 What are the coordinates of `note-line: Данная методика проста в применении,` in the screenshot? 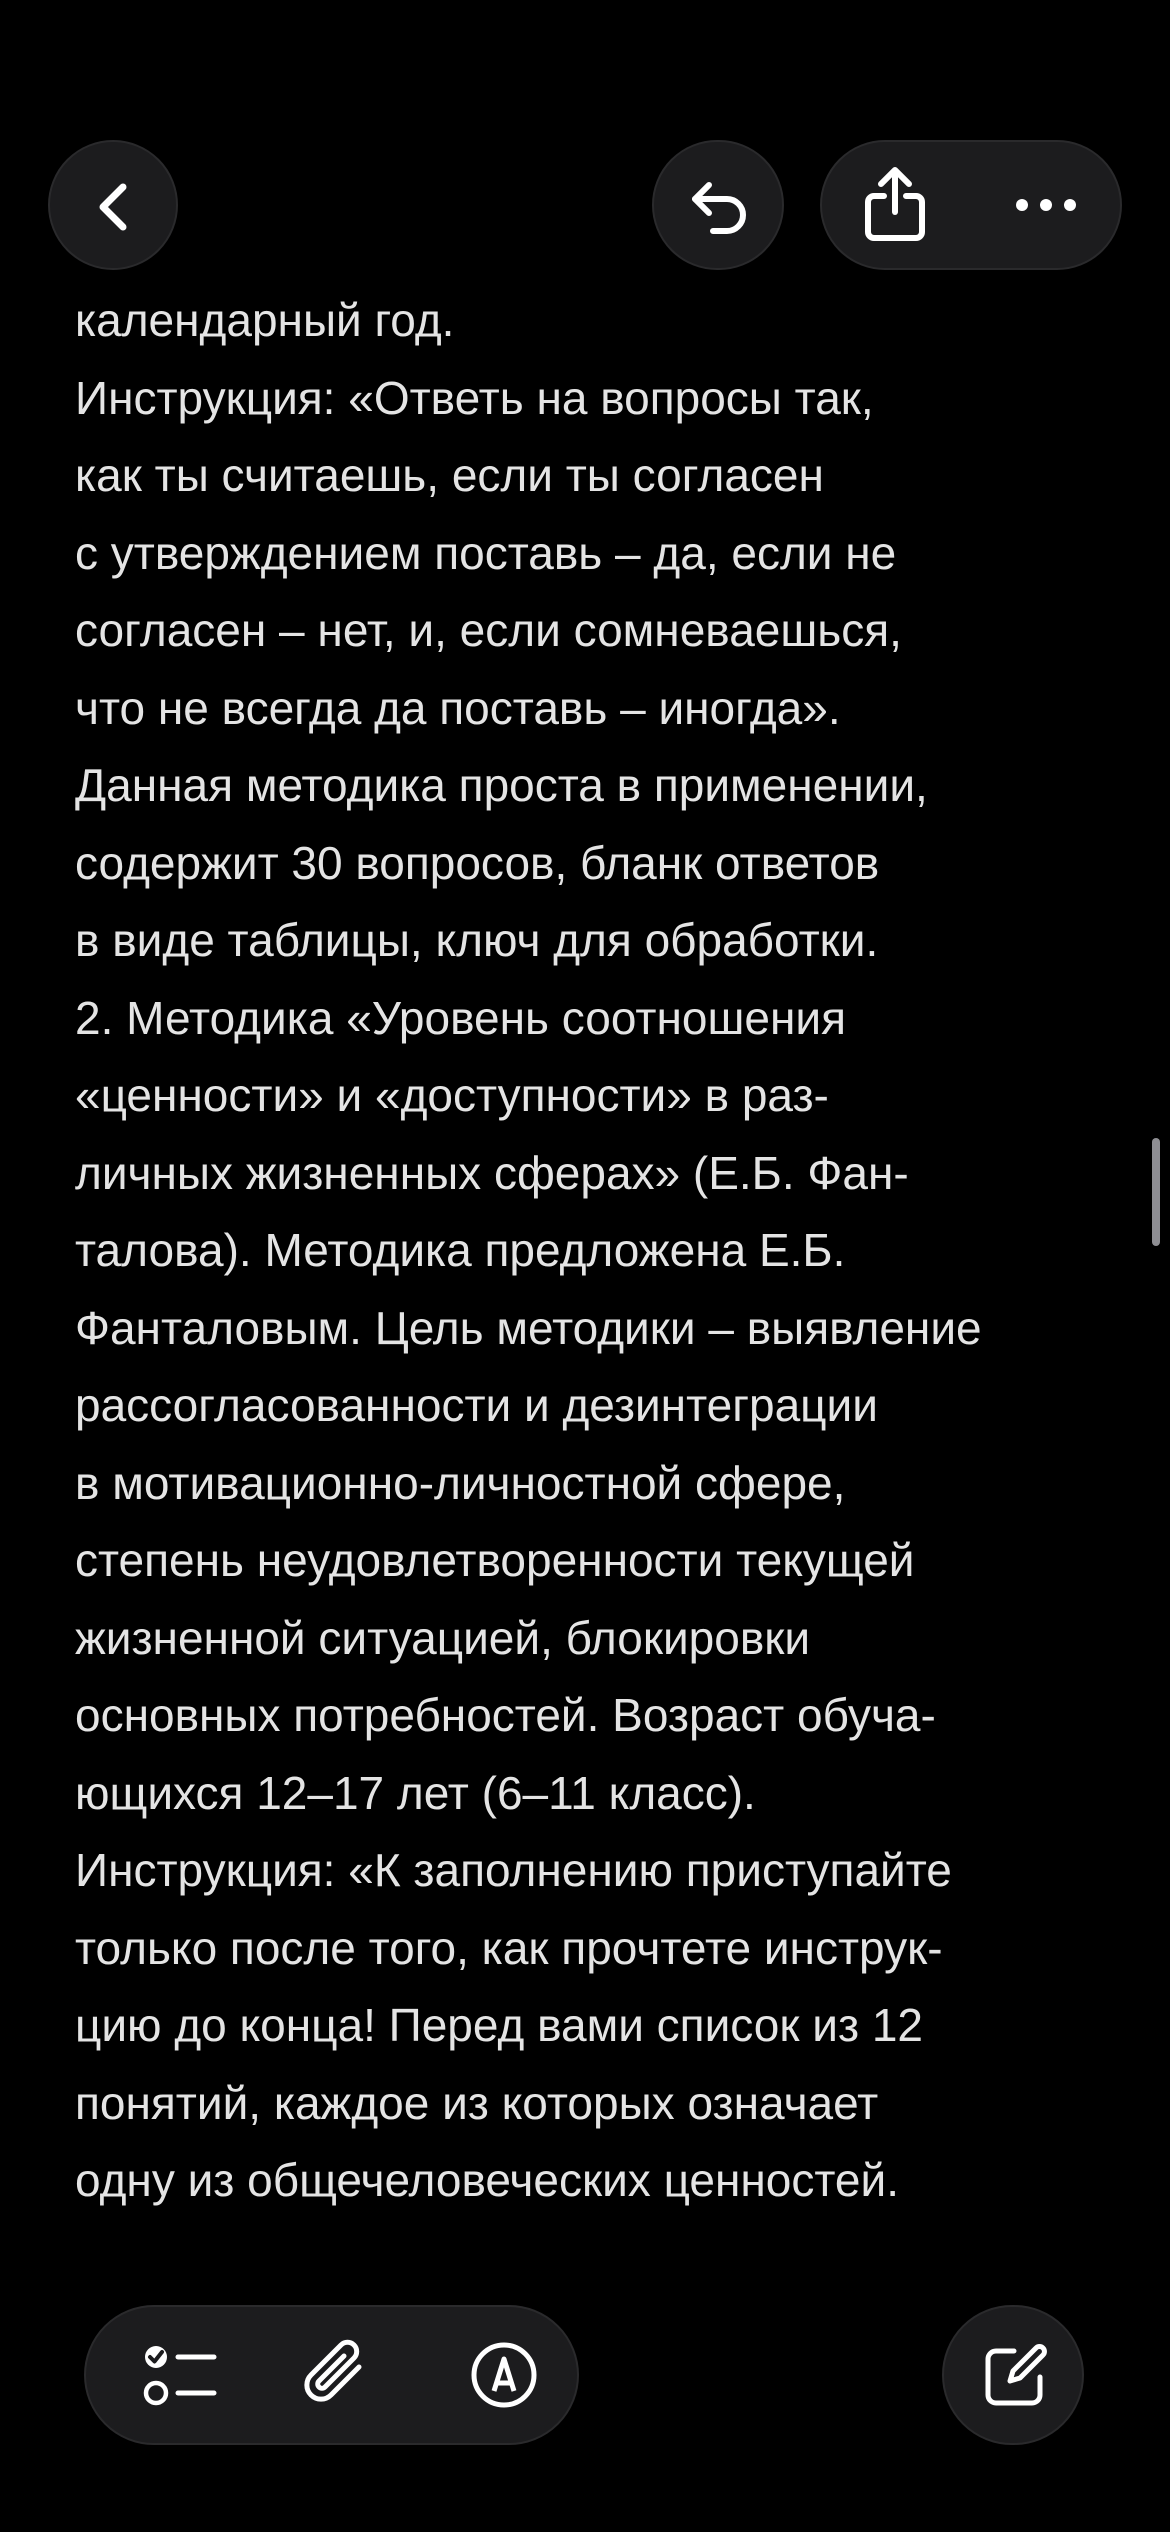 It's located at (501, 785).